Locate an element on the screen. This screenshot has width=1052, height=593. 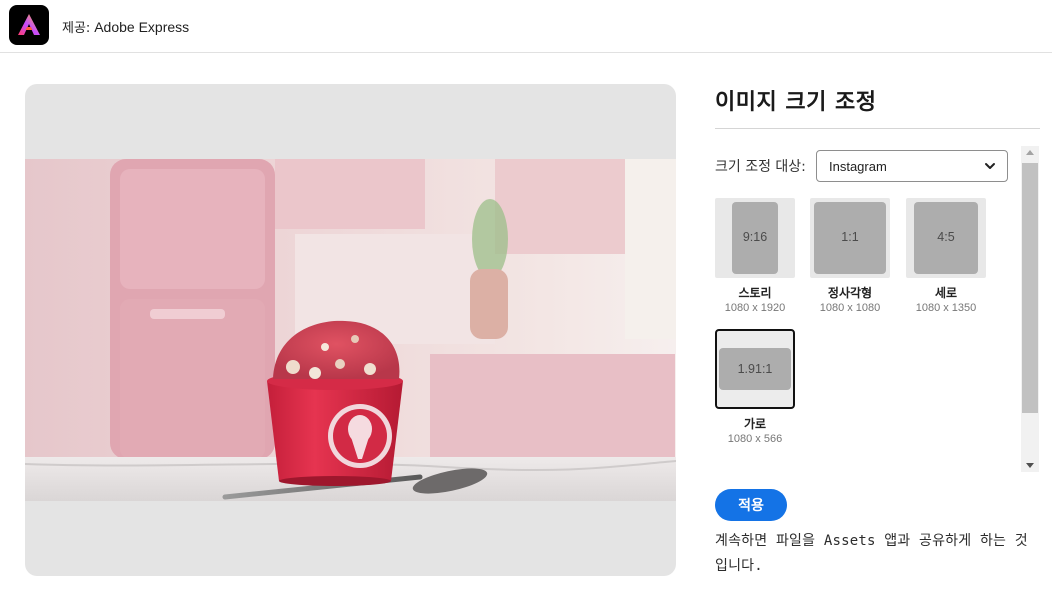
apply-button: 적용 is located at coordinates (751, 505).